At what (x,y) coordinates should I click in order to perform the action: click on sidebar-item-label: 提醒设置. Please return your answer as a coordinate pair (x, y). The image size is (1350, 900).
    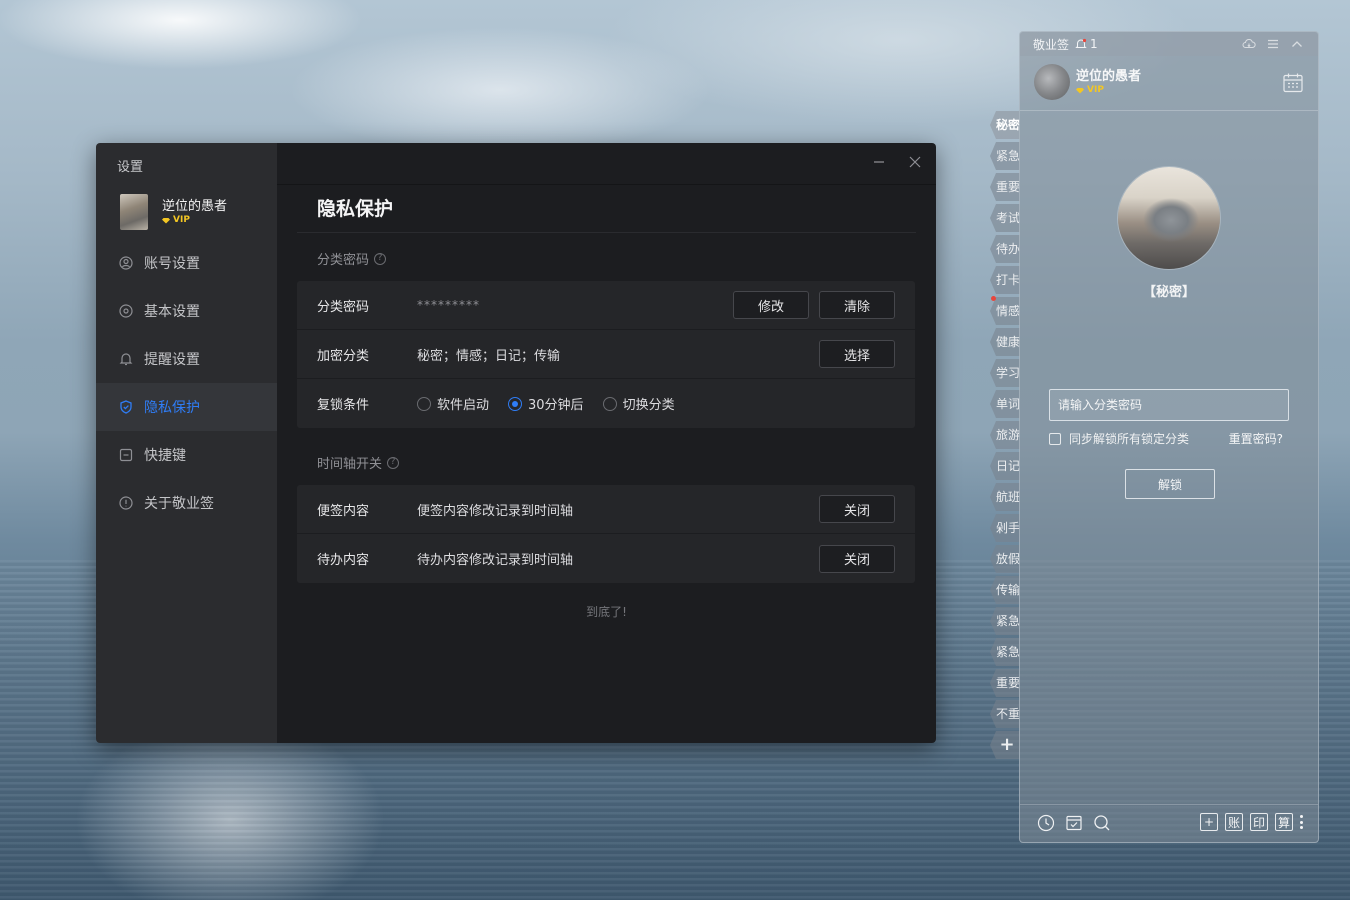
    Looking at the image, I should click on (172, 360).